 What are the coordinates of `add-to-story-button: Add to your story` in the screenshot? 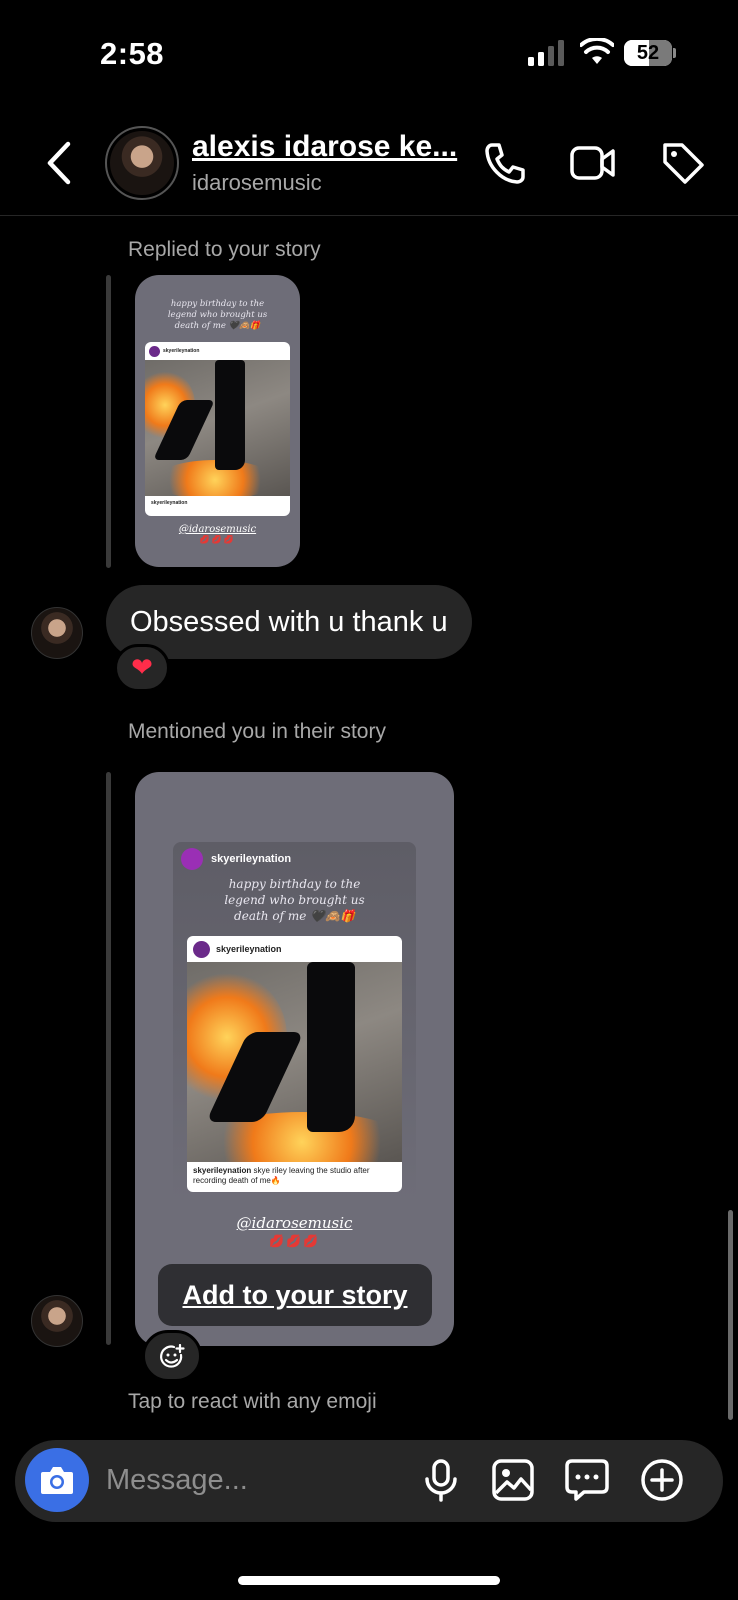 It's located at (295, 1295).